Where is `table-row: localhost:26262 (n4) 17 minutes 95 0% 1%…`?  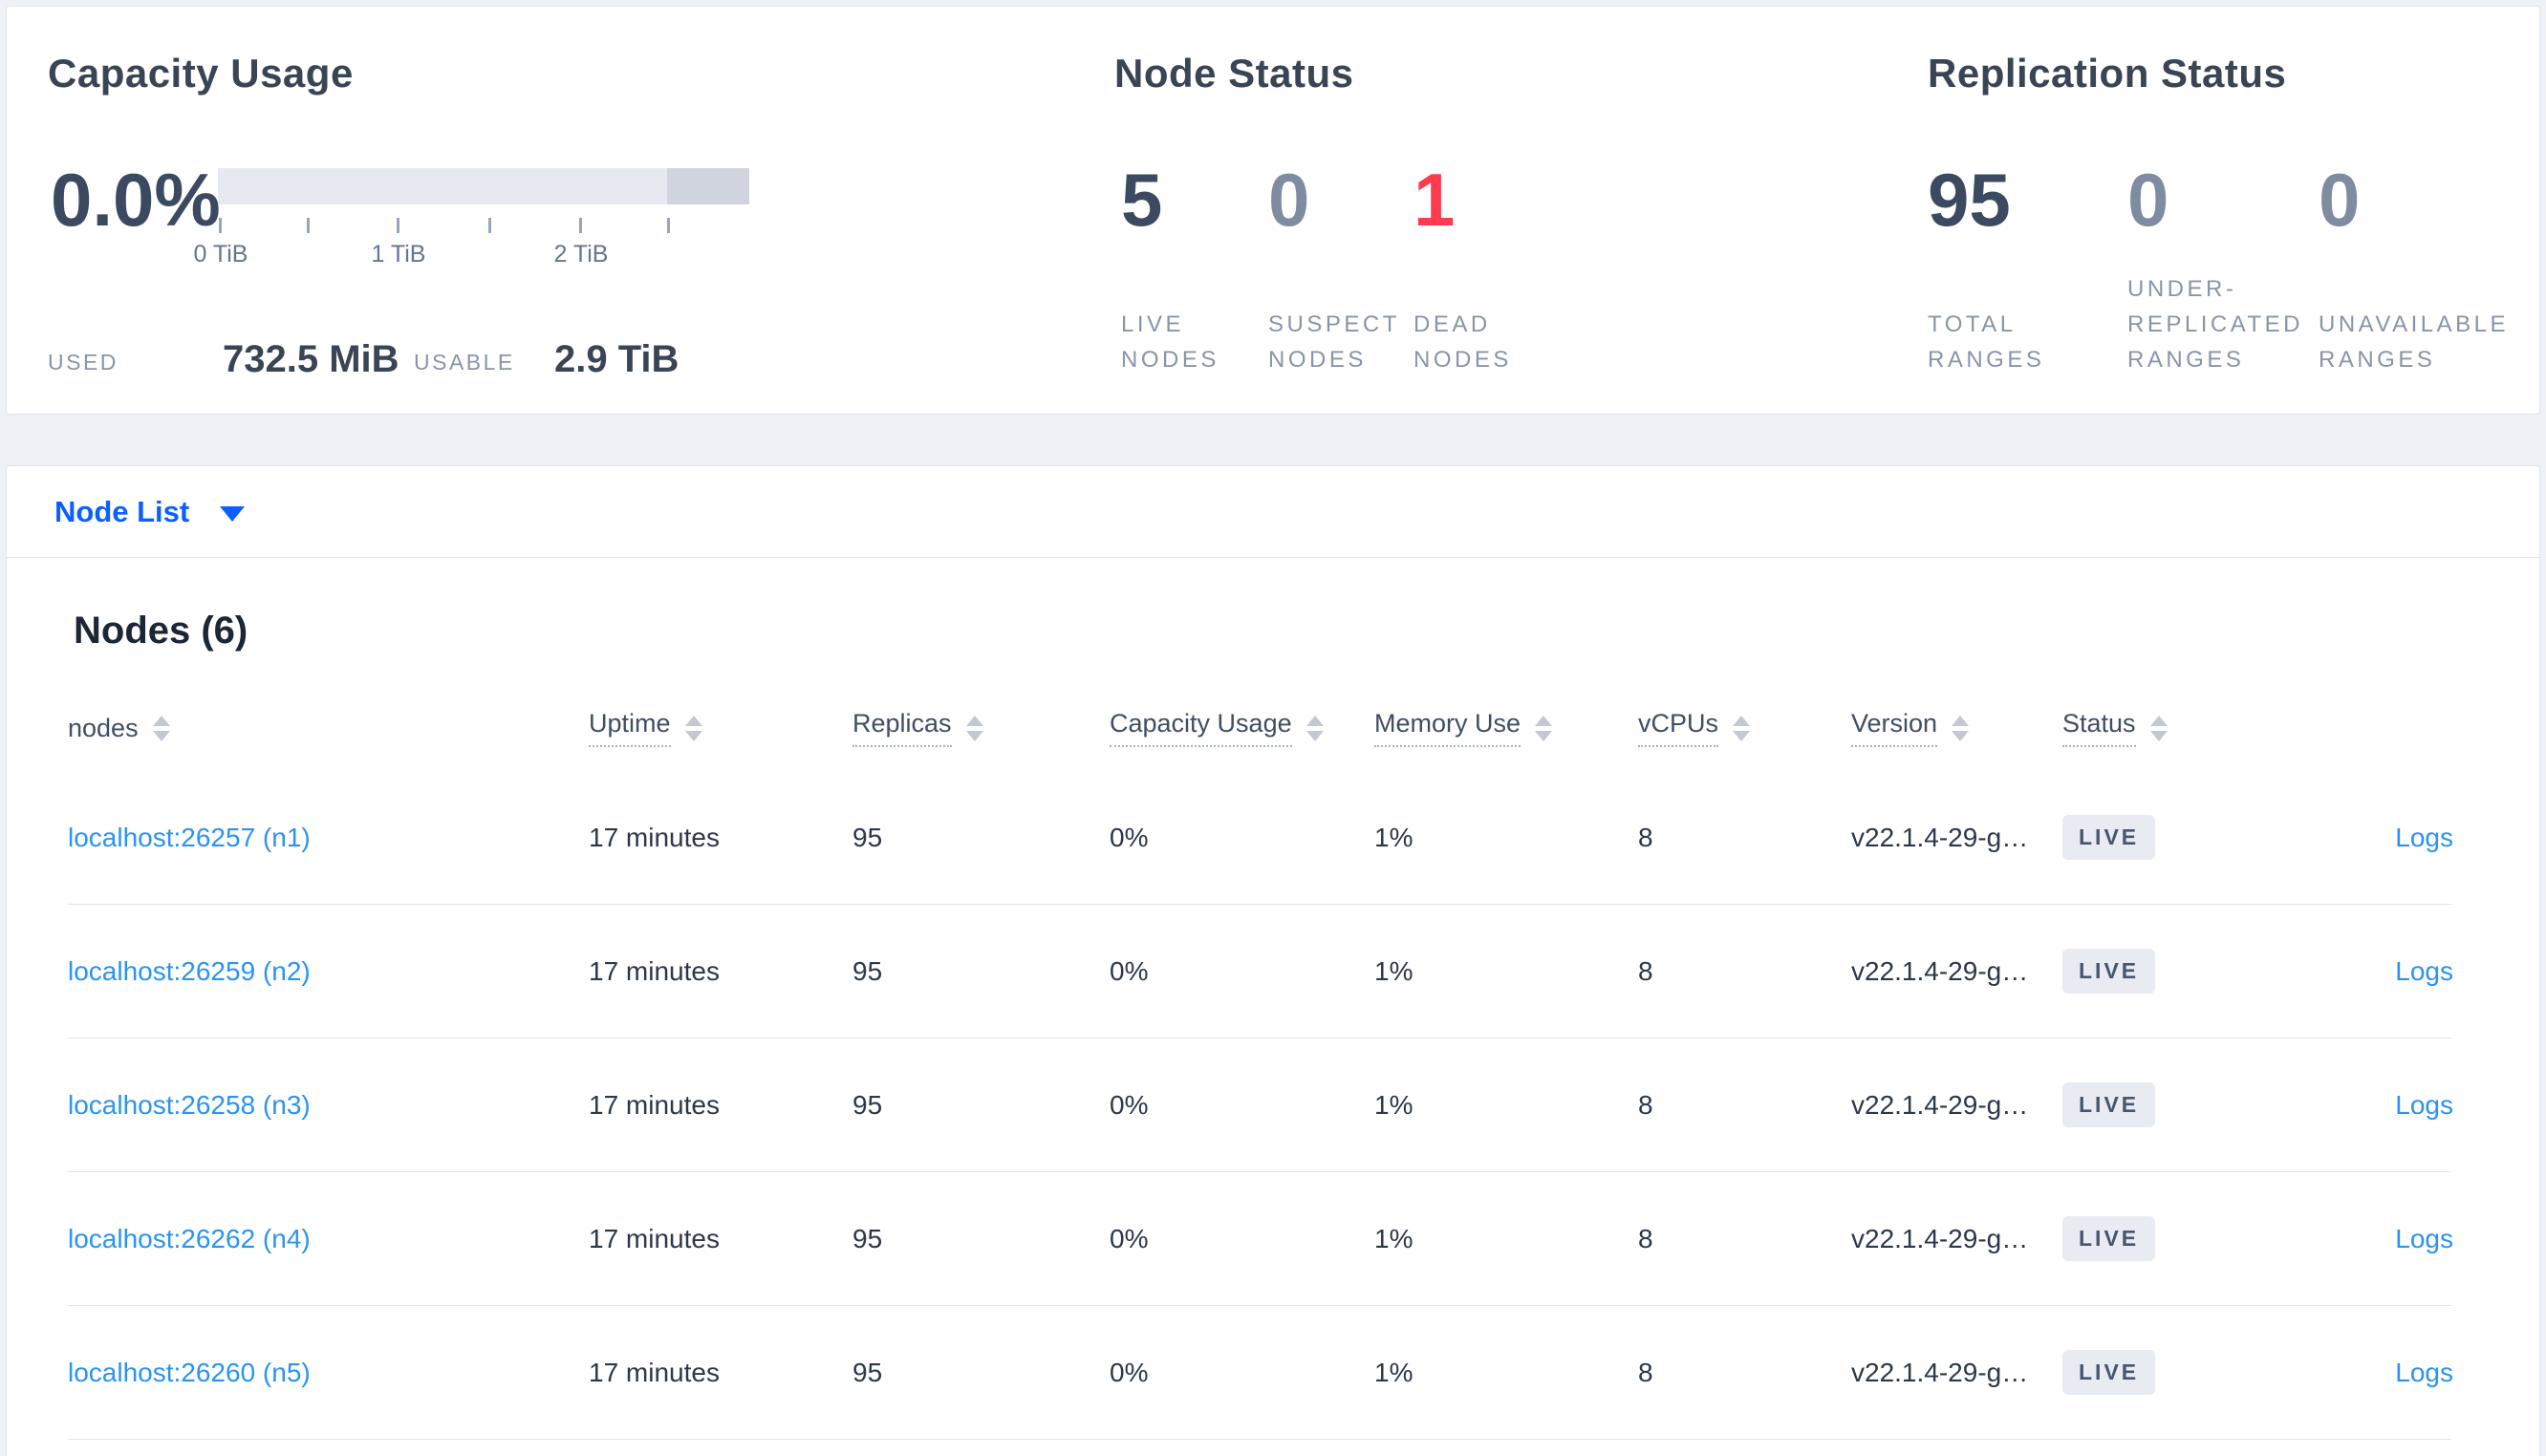 table-row: localhost:26262 (n4) 17 minutes 95 0% 1%… is located at coordinates (1260, 1239).